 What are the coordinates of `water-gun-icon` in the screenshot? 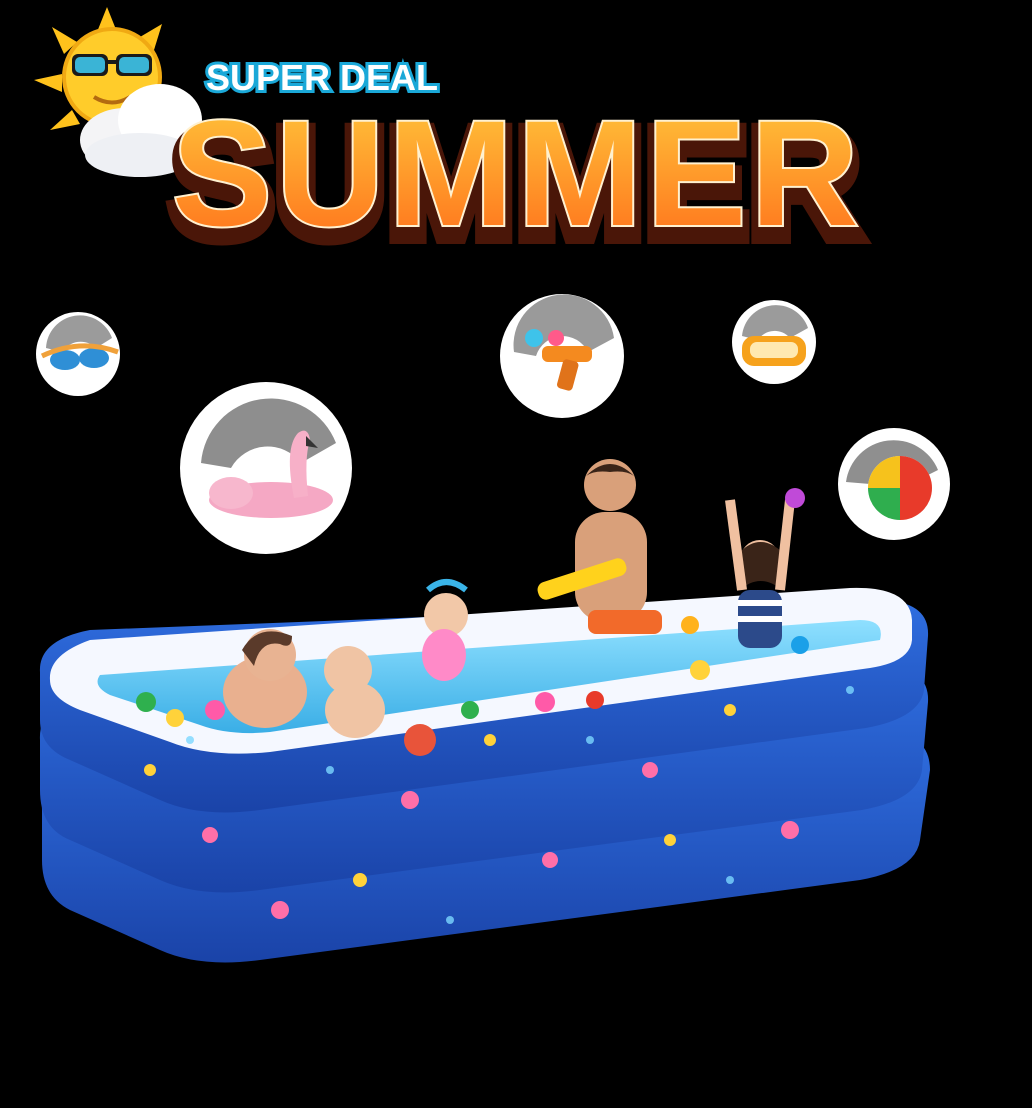 It's located at (564, 356).